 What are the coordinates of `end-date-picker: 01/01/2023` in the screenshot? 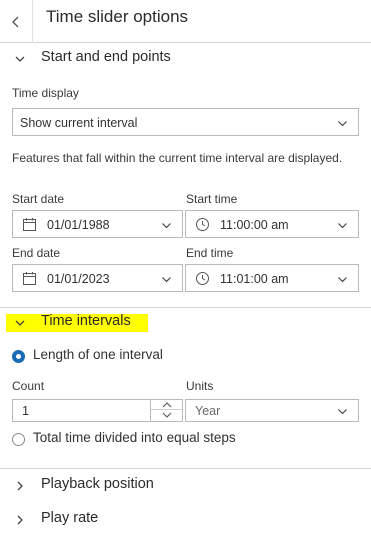 It's located at (97, 278).